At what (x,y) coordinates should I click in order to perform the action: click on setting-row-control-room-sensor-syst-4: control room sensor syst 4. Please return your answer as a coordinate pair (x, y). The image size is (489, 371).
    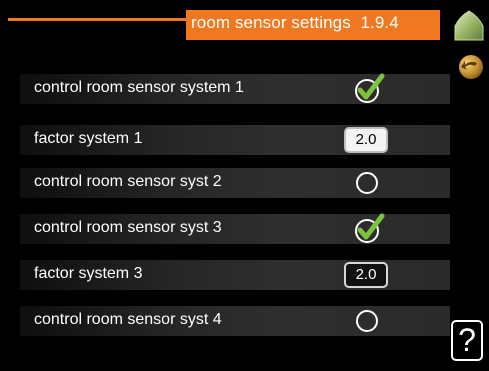
    Looking at the image, I should click on (235, 321).